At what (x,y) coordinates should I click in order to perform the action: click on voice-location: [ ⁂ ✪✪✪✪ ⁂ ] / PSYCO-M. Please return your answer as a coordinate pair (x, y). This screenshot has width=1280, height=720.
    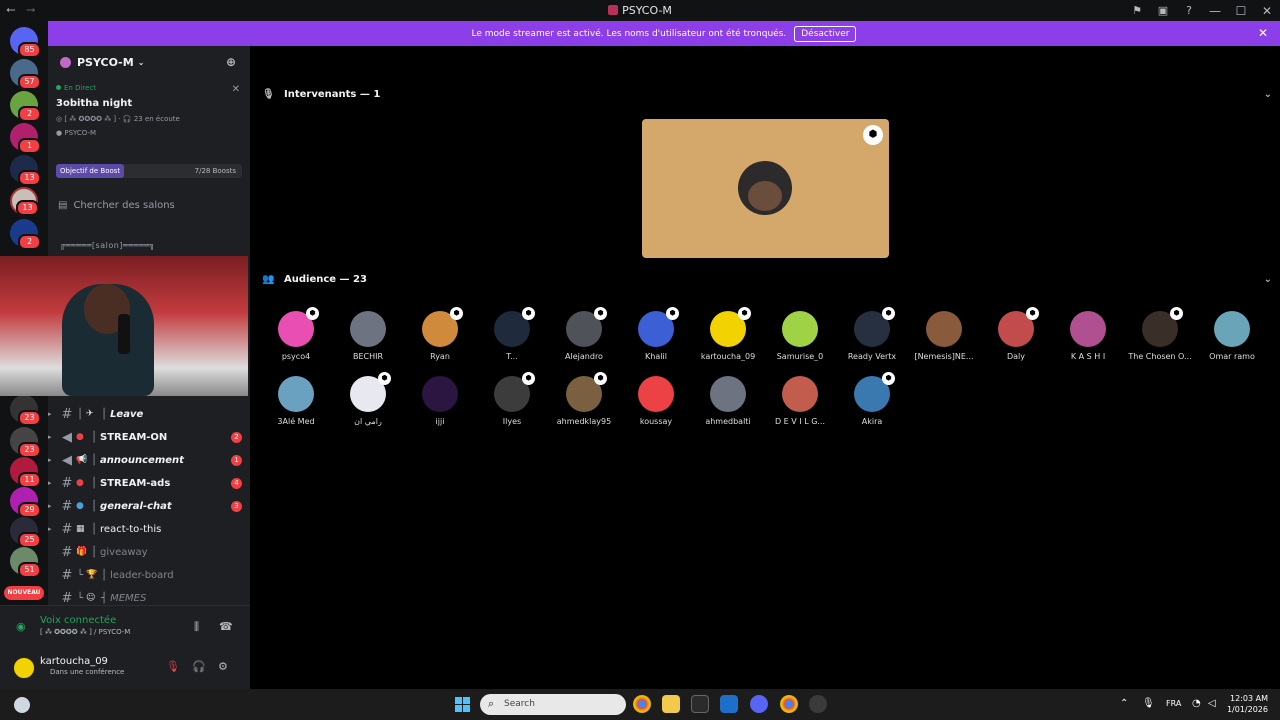
    Looking at the image, I should click on (85, 632).